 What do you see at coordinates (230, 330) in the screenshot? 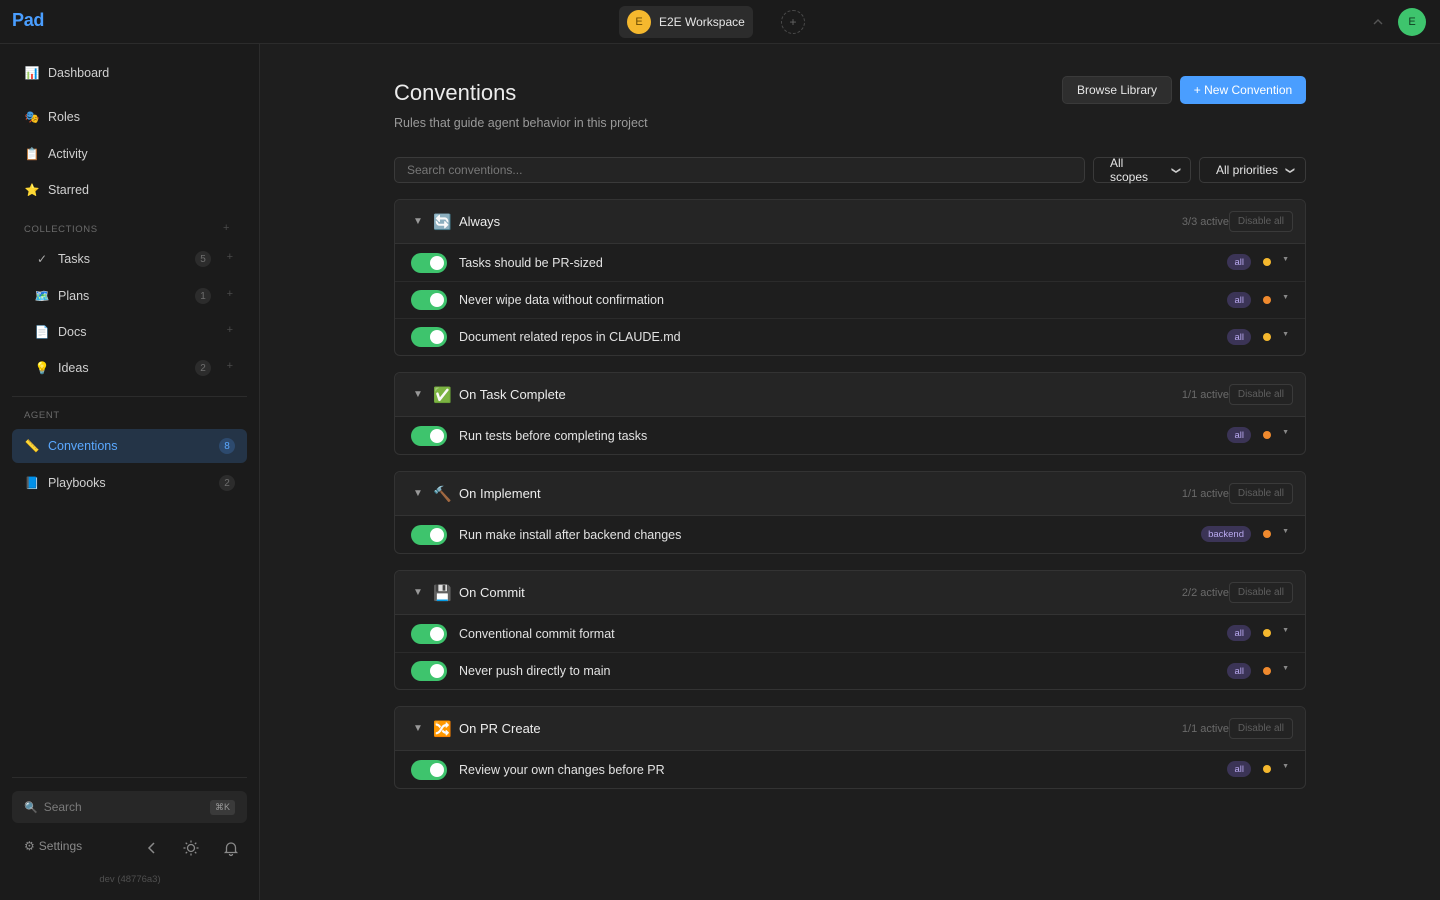
I see `add-doc-icon: +` at bounding box center [230, 330].